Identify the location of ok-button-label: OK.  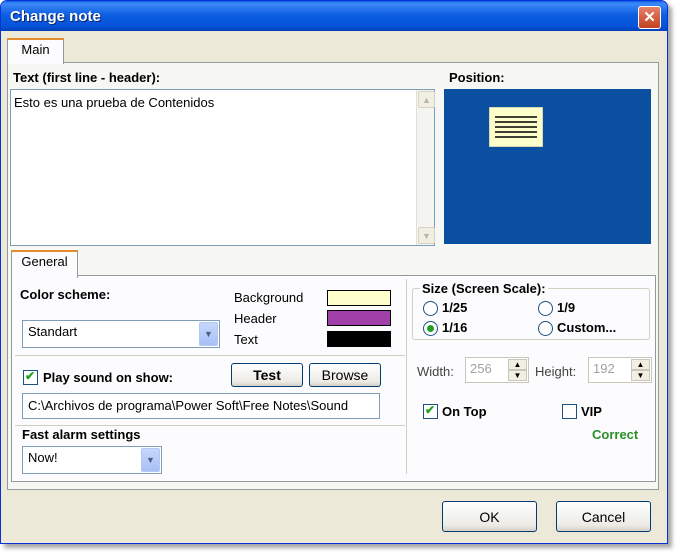
(489, 516).